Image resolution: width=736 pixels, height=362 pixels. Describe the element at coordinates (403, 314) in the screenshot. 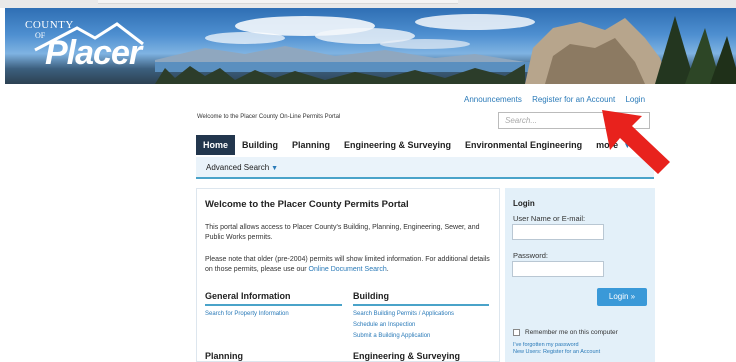

I see `search-building-permits-link: Search Building Permits / Applications` at that location.